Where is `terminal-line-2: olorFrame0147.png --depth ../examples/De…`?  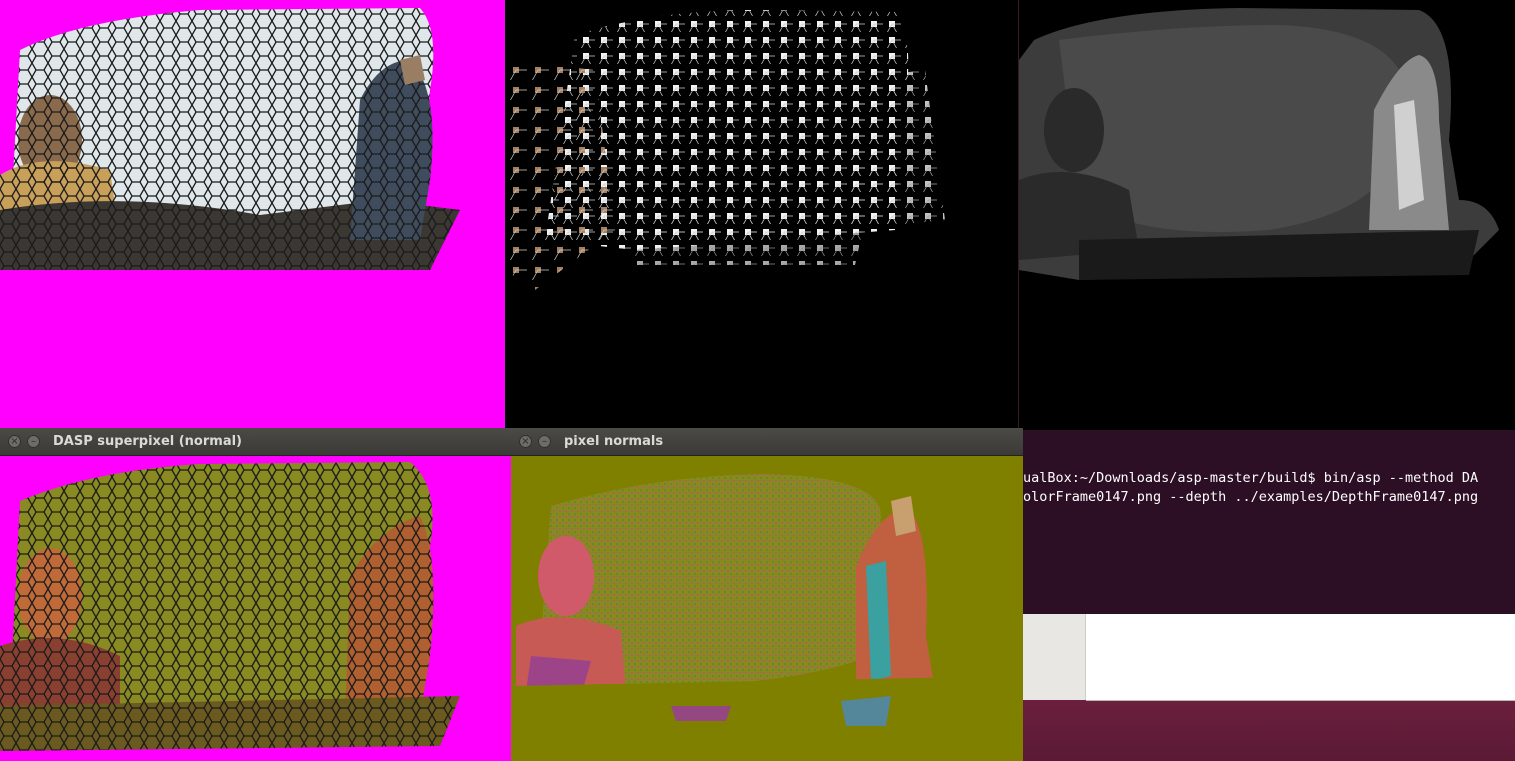
terminal-line-2: olorFrame0147.png --depth ../examples/De… is located at coordinates (1251, 497).